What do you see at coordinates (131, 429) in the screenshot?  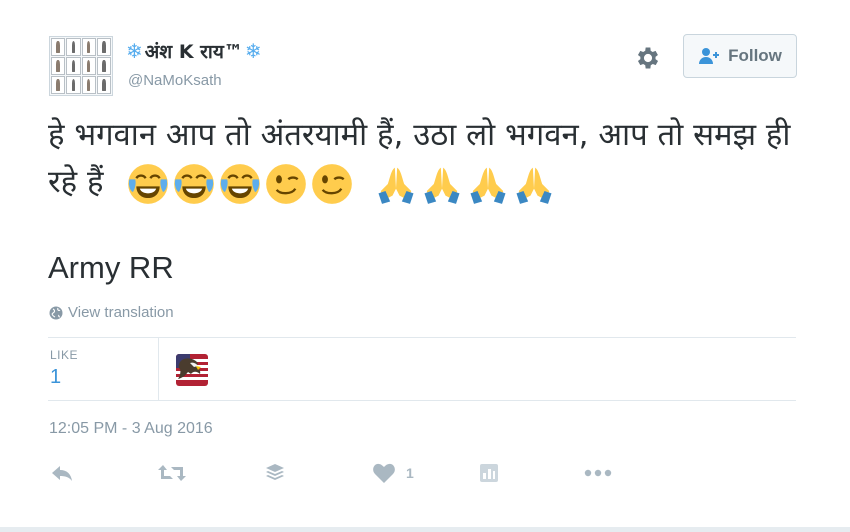 I see `tweet-timestamp: 12:05 PM - 3 Aug 2016` at bounding box center [131, 429].